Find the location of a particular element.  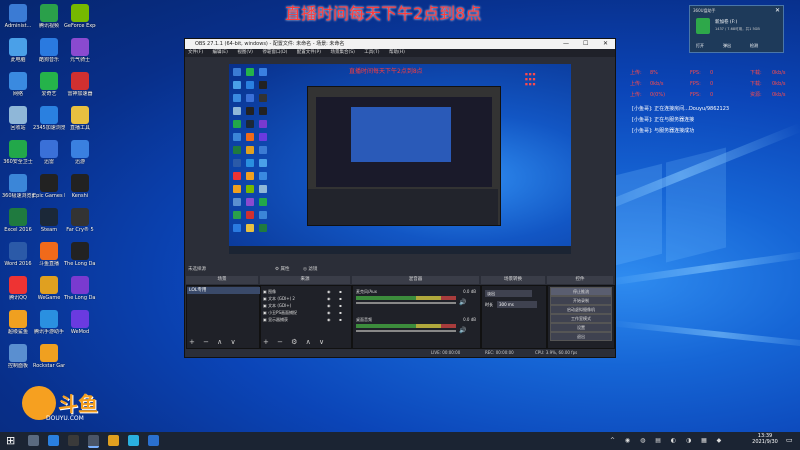

desktop-icon: 2345加速浏览器 is located at coordinates (49, 118).